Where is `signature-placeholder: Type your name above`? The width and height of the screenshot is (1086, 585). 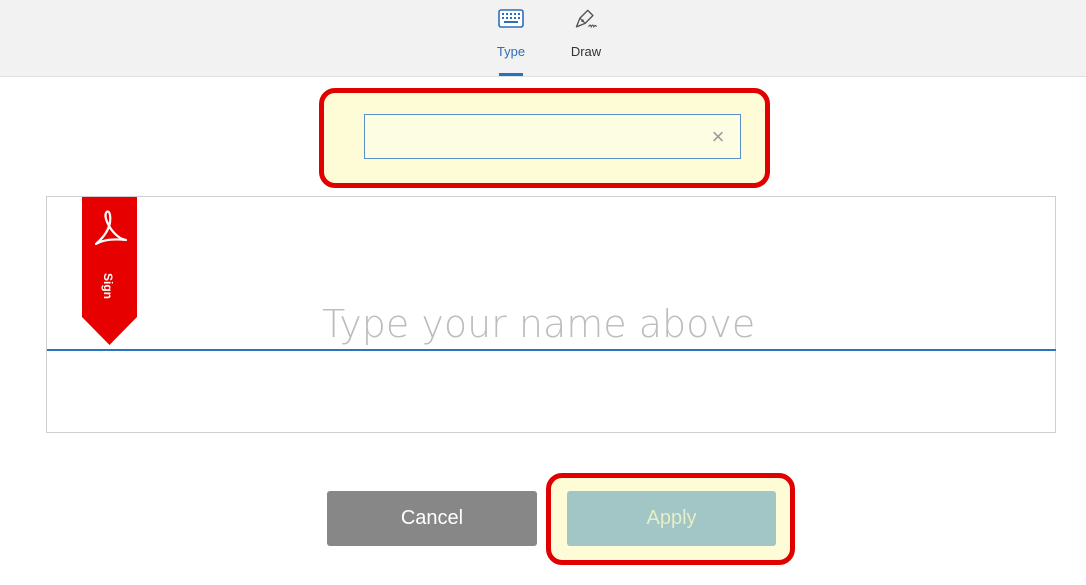 signature-placeholder: Type your name above is located at coordinates (539, 324).